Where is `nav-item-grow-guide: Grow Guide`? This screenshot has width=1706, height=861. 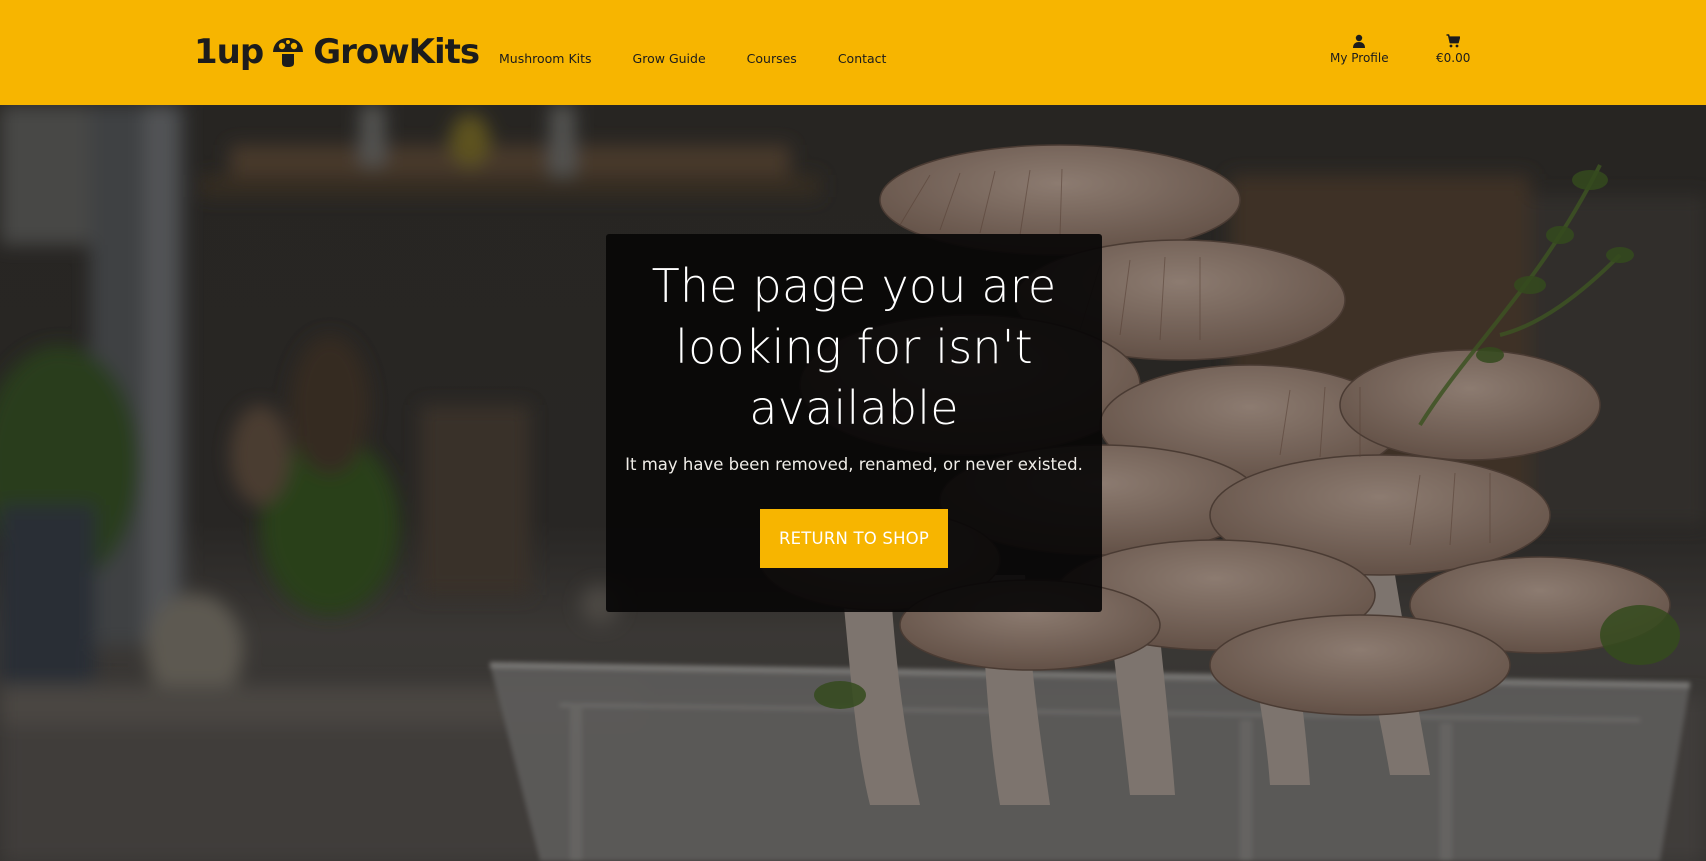
nav-item-grow-guide: Grow Guide is located at coordinates (669, 59).